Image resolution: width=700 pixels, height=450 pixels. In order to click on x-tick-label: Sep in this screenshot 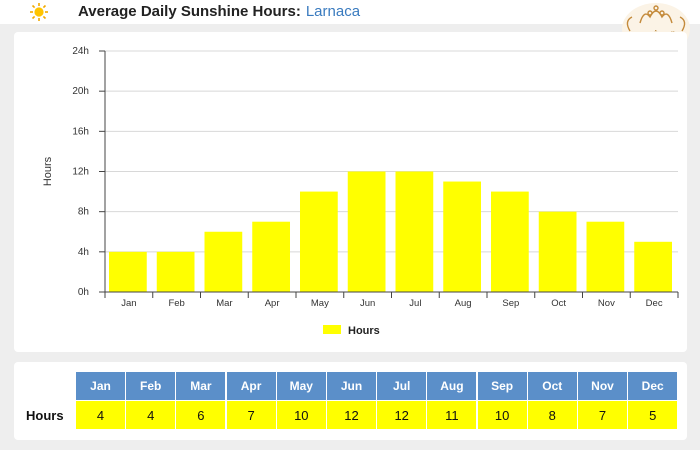, I will do `click(510, 303)`.